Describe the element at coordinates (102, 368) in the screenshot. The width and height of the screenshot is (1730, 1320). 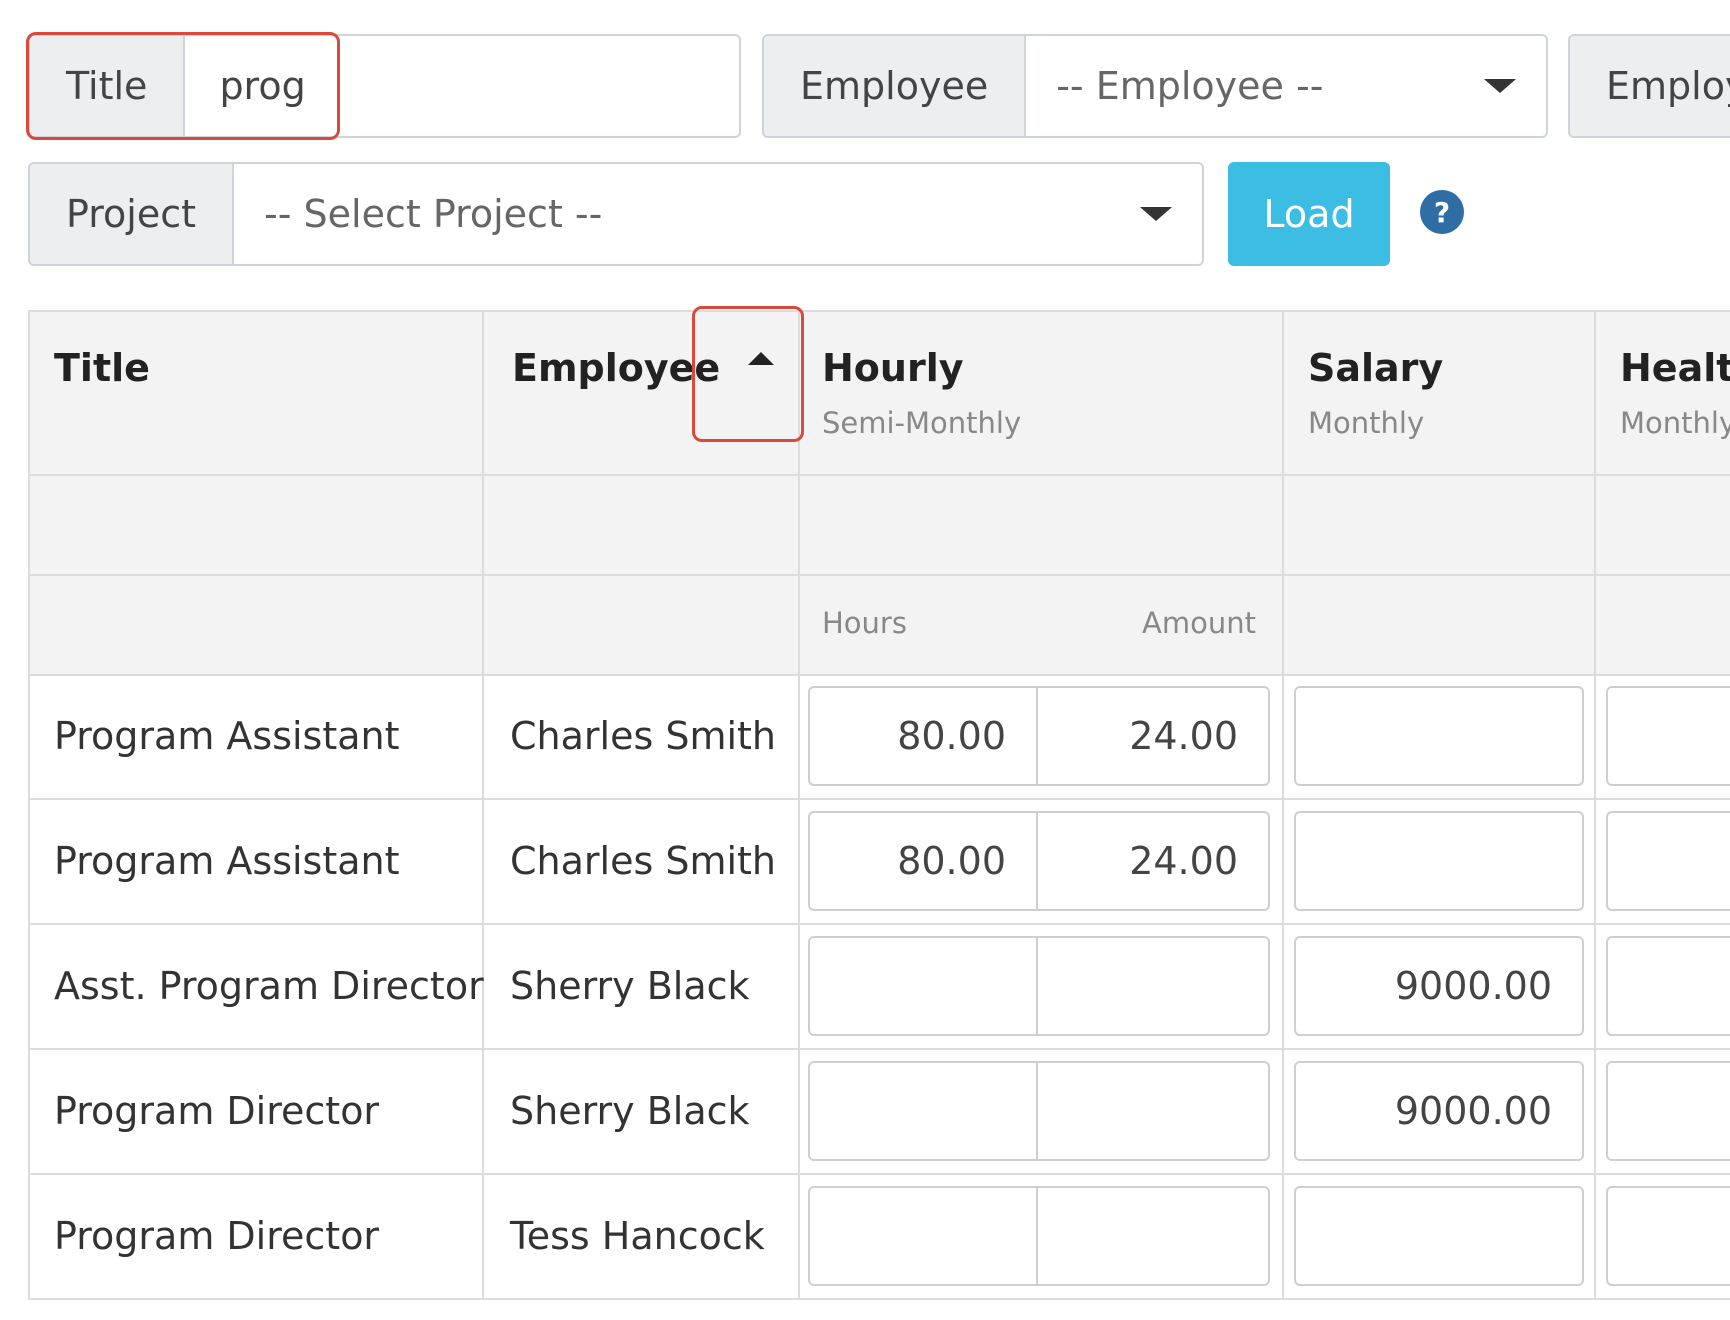
I see `column-header-title: Title` at that location.